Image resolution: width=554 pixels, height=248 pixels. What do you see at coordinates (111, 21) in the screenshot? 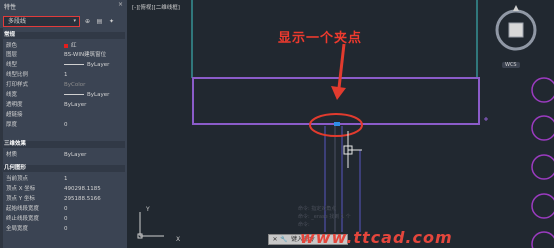
I see `quick-select-icon: ✦` at bounding box center [111, 21].